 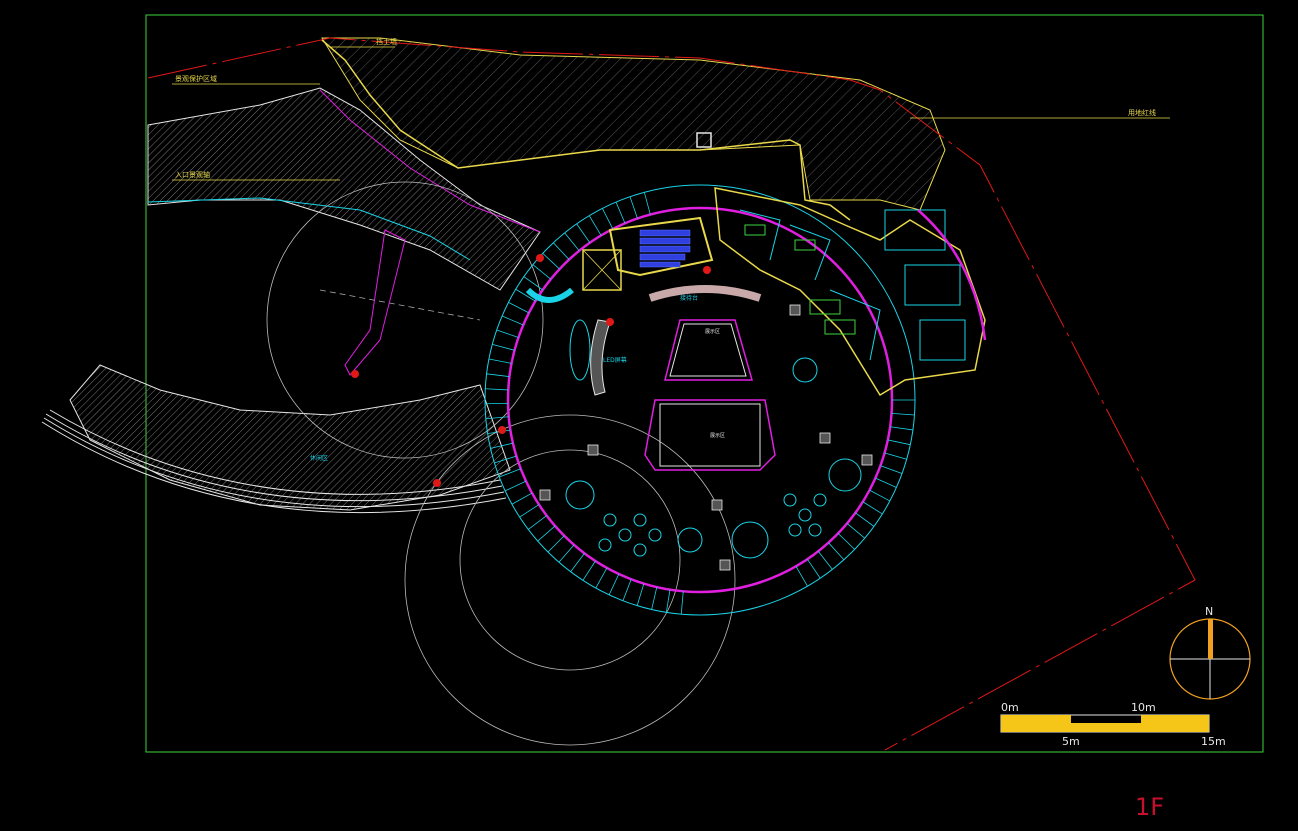 I want to click on label-landscape-protection: 景观保护区域, so click(x=196, y=78).